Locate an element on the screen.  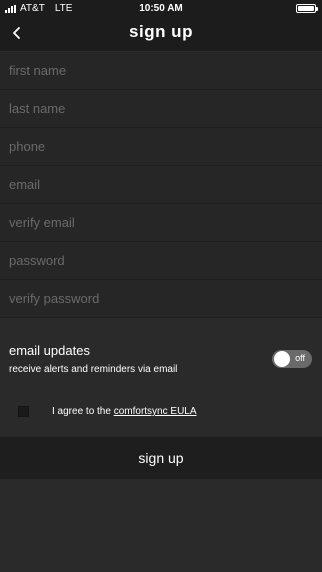
eula-text: I agree to the comfortsync EULA is located at coordinates (124, 411).